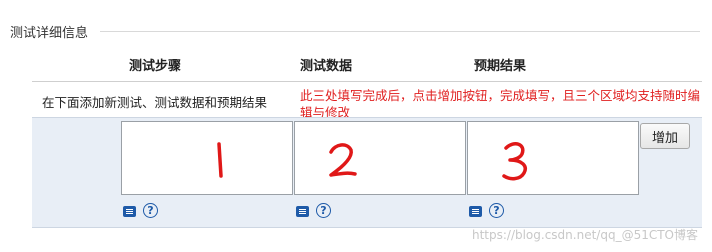  Describe the element at coordinates (380, 158) in the screenshot. I see `data-textarea` at that location.